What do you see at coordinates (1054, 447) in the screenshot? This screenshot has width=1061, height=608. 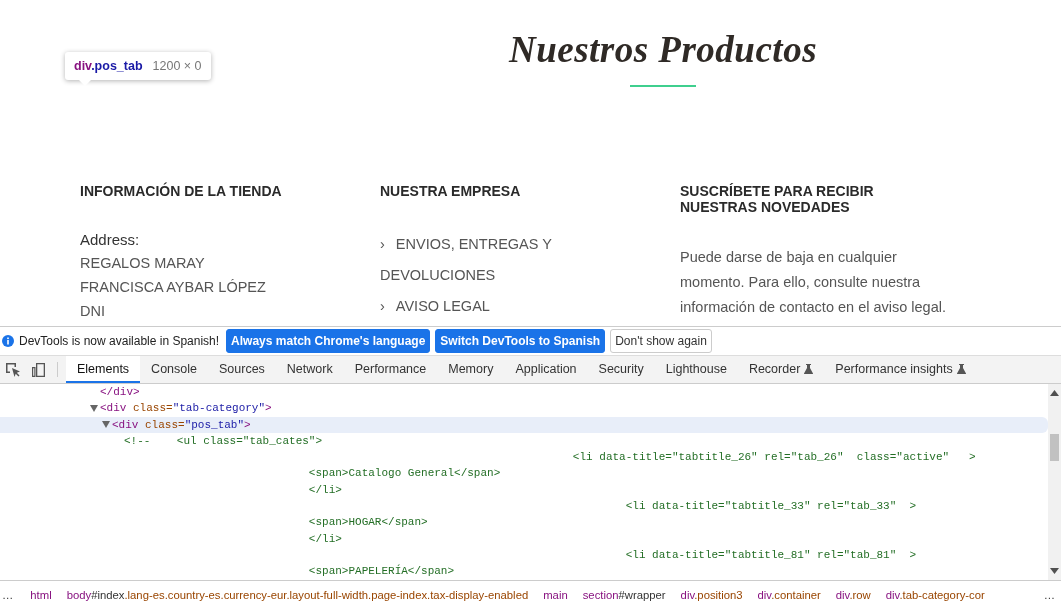 I see `scrollbar-thumb` at bounding box center [1054, 447].